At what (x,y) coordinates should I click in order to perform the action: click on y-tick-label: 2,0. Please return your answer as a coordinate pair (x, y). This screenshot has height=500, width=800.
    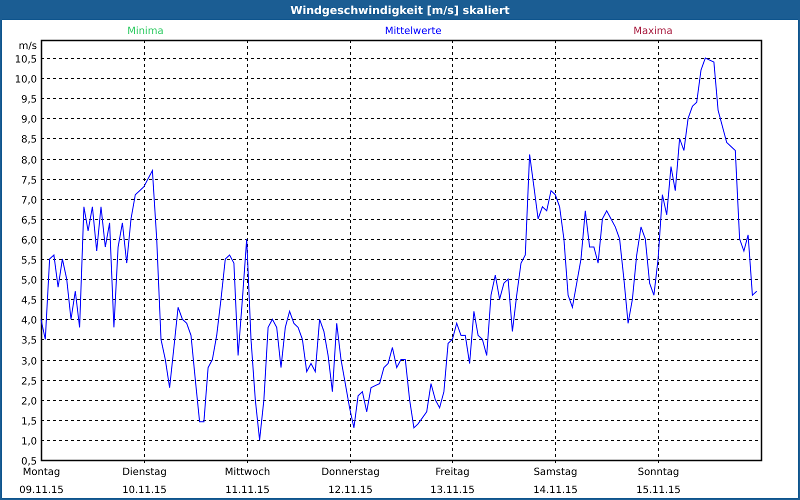
    Looking at the image, I should click on (29, 402).